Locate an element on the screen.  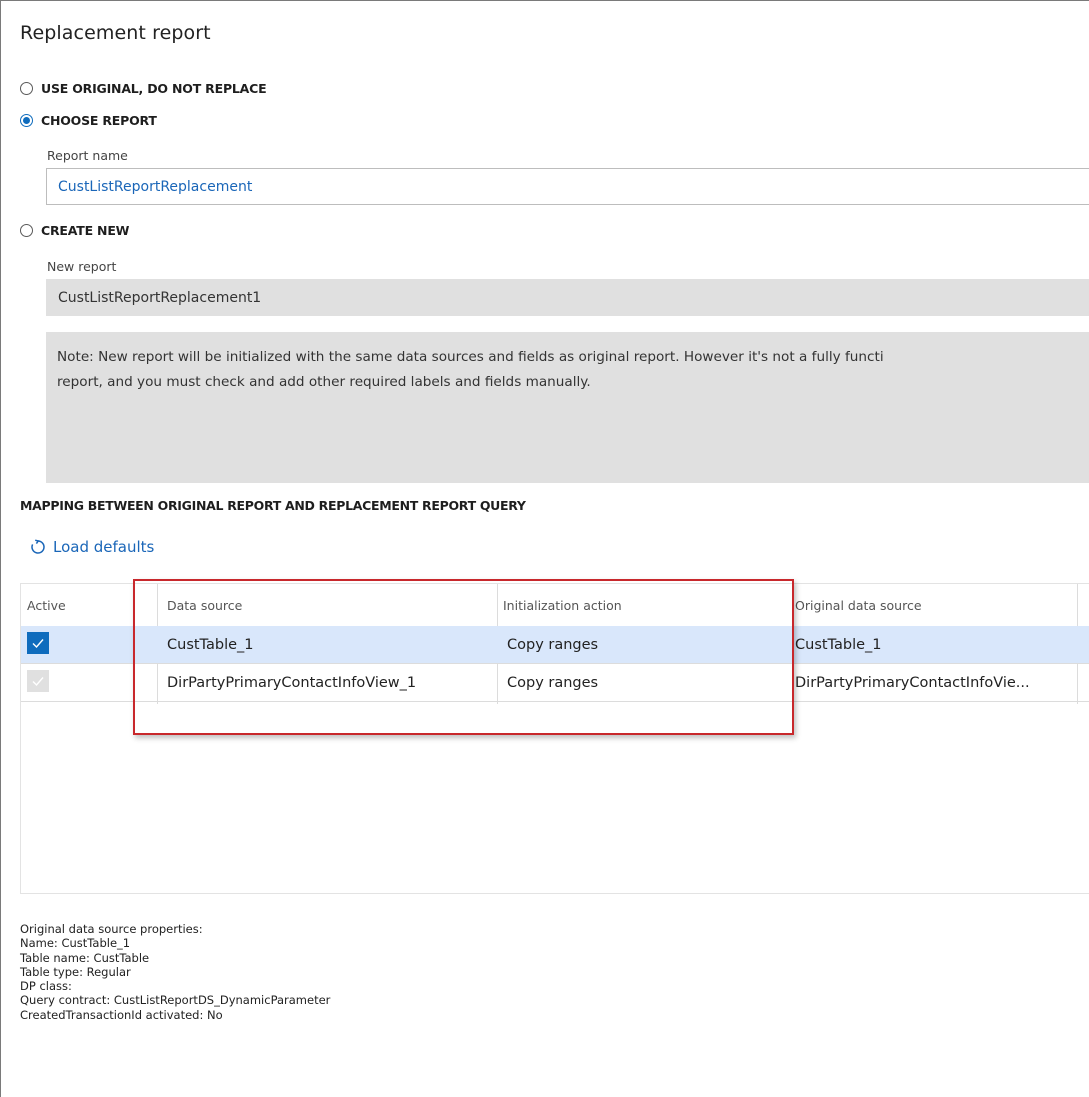
refresh-icon is located at coordinates (38, 546).